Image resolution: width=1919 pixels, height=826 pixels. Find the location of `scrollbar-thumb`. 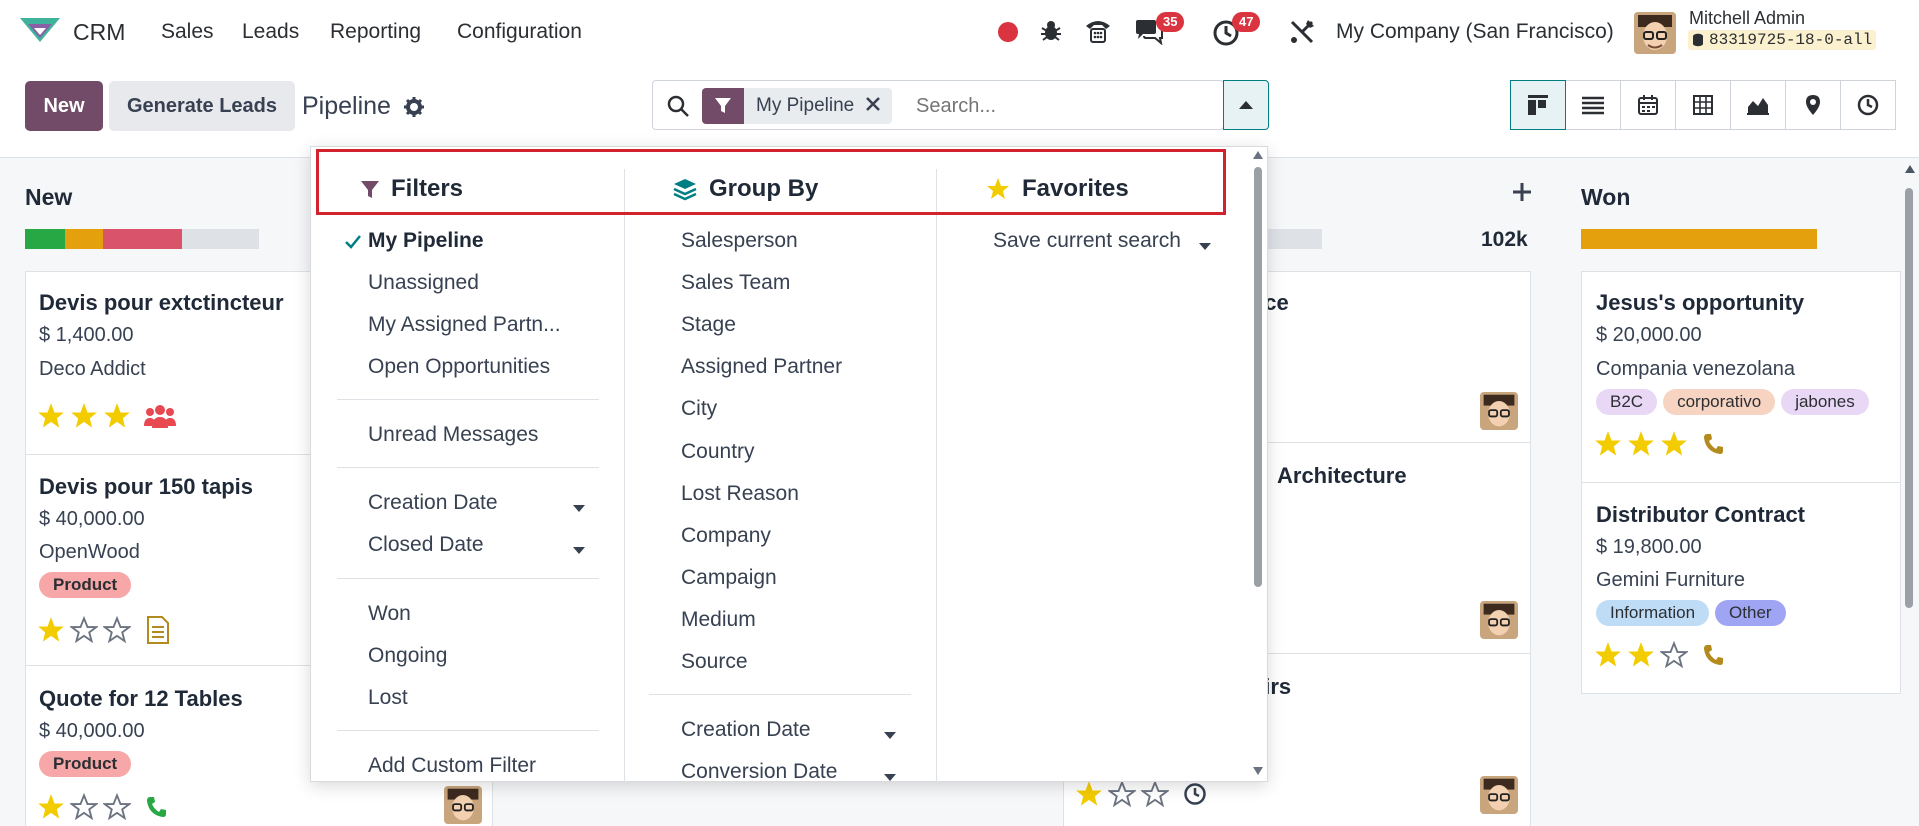

scrollbar-thumb is located at coordinates (1258, 377).